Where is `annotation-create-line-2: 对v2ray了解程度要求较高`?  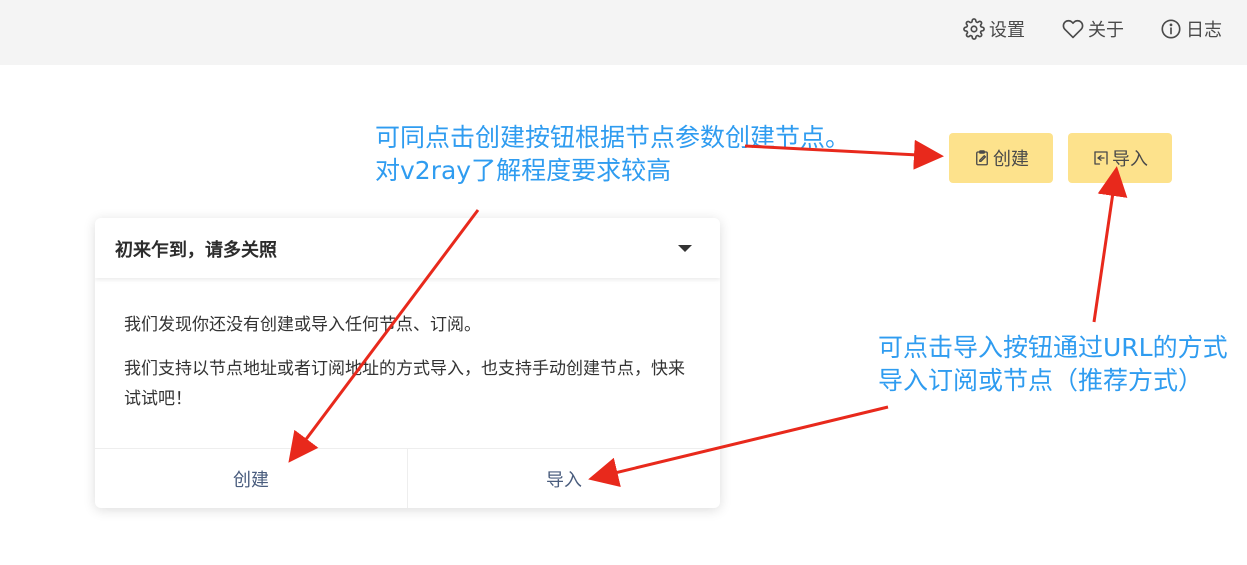 annotation-create-line-2: 对v2ray了解程度要求较高 is located at coordinates (523, 170).